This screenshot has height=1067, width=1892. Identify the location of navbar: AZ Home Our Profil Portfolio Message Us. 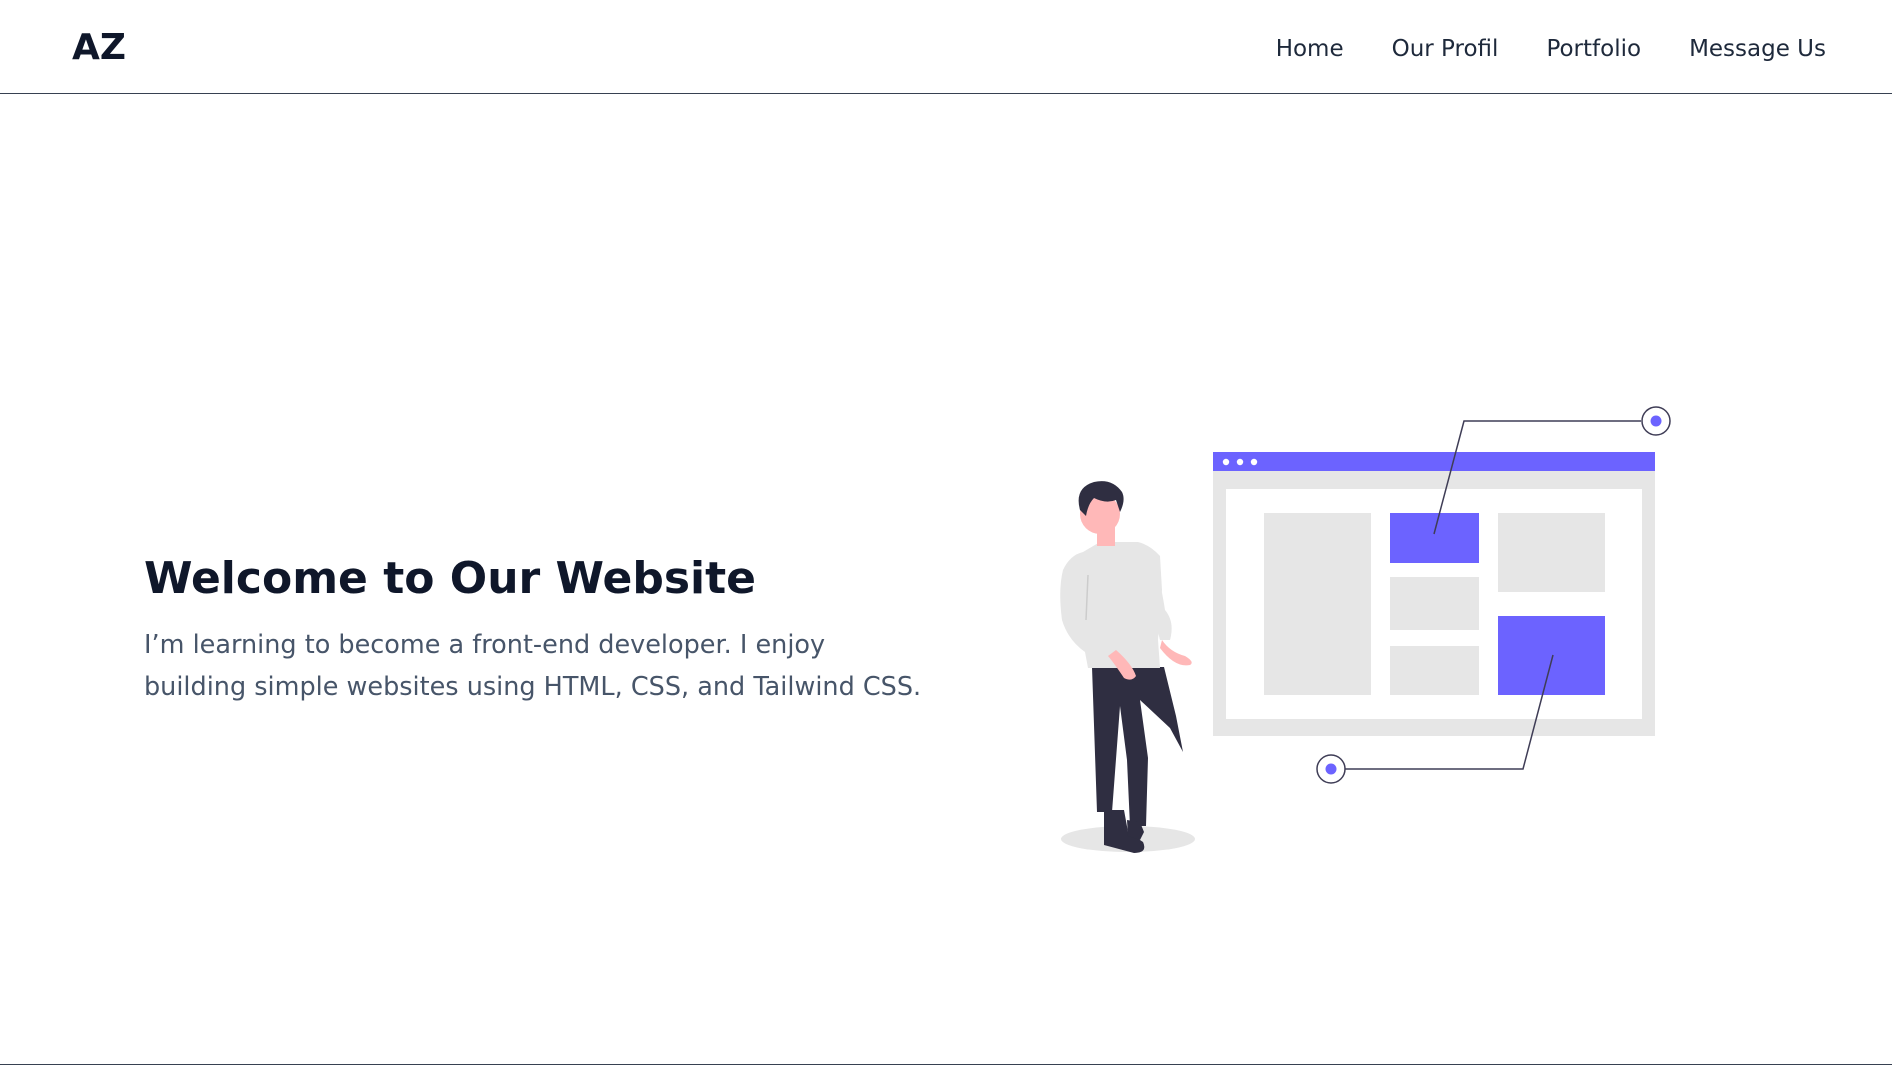
(946, 47).